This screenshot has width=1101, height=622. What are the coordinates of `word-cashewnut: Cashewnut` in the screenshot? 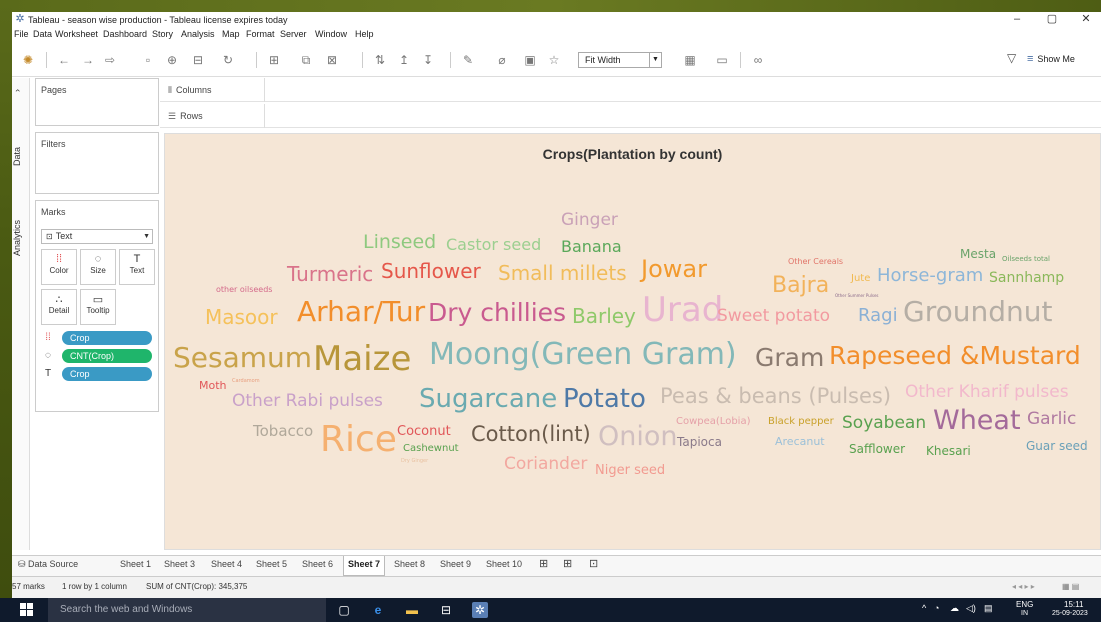 It's located at (431, 449).